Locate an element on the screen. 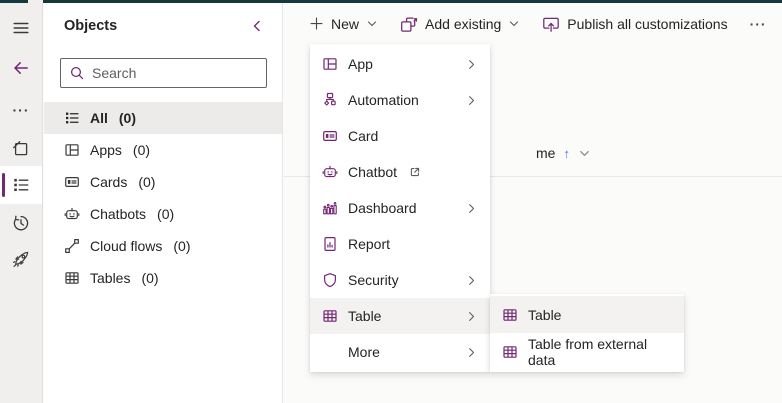  app-rail: ··· is located at coordinates (21, 203).